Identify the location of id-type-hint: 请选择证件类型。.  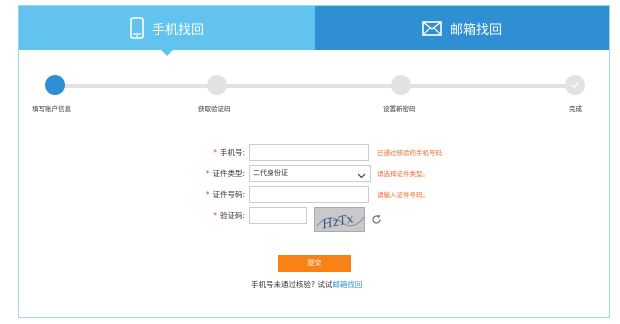
(403, 174).